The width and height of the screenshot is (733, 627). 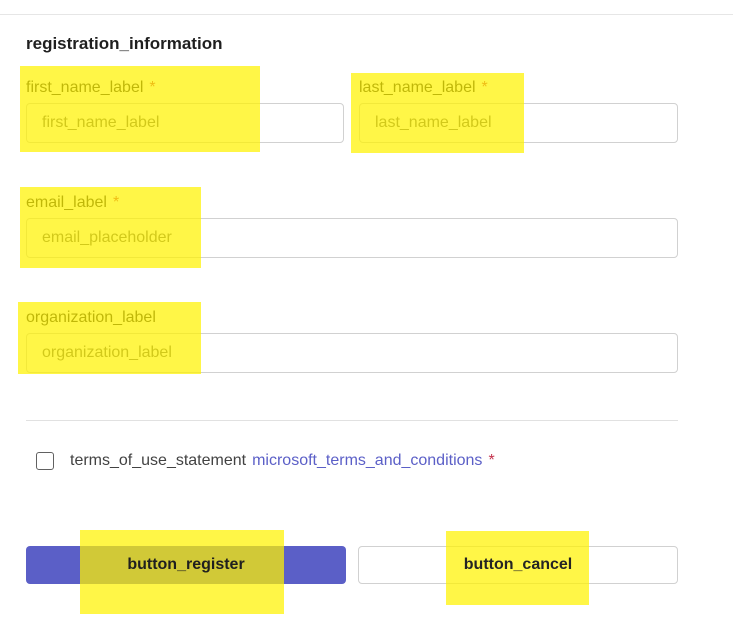 I want to click on cancel-button: button_cancel, so click(x=518, y=568).